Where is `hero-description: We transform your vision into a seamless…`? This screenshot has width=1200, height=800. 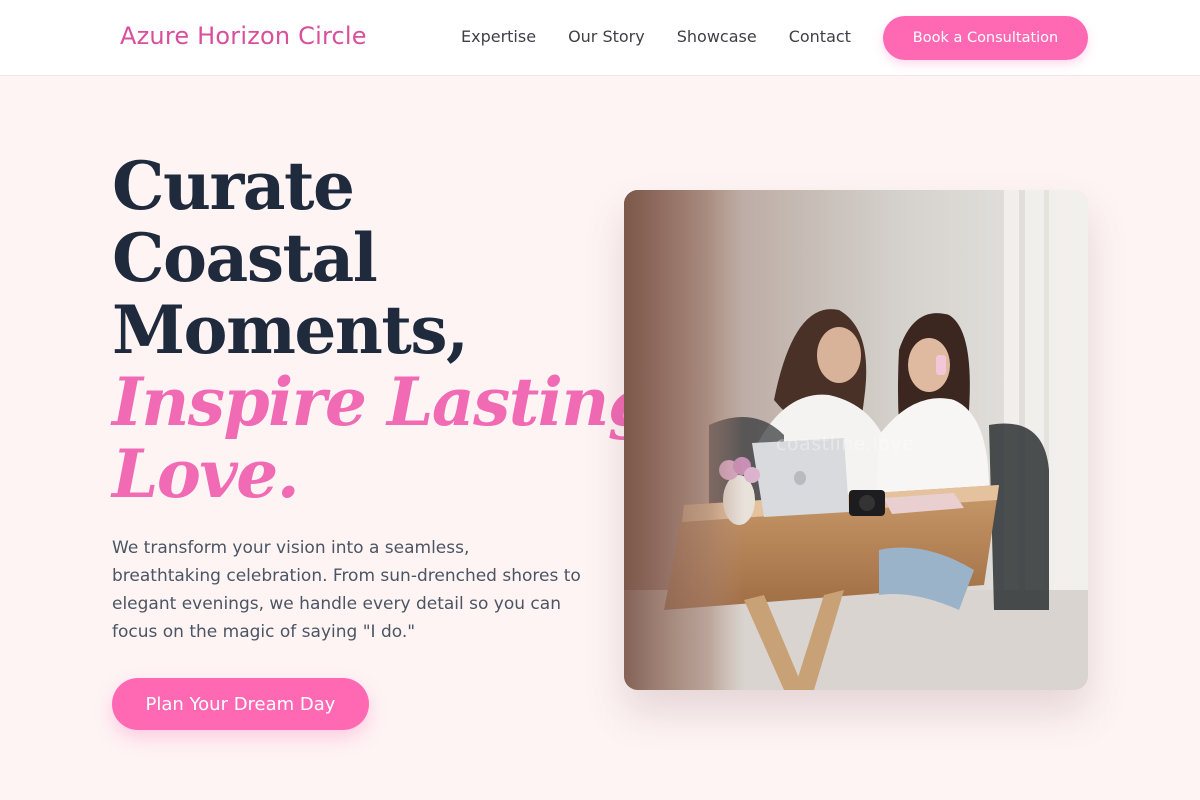
hero-description: We transform your vision into a seamless… is located at coordinates (346, 590).